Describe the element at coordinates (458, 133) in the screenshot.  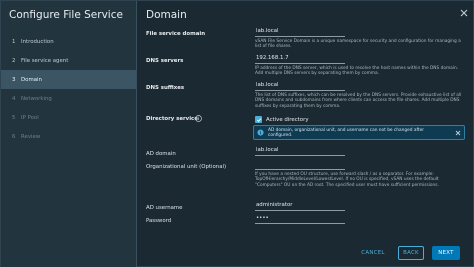
I see `alert-close-icon` at that location.